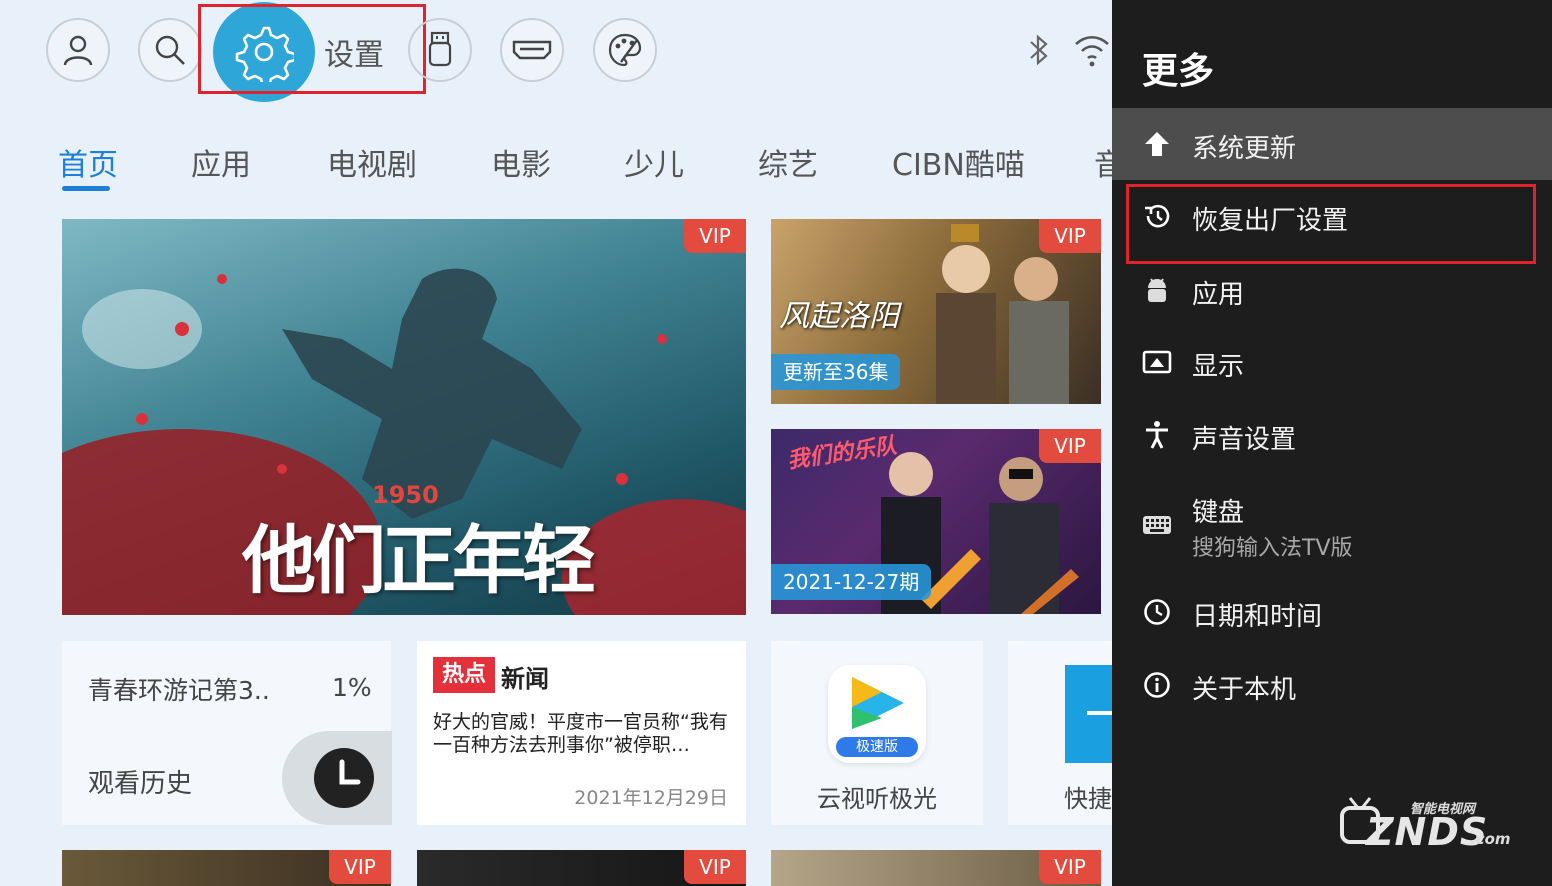 The height and width of the screenshot is (886, 1552). Describe the element at coordinates (521, 162) in the screenshot. I see `tab-movies: 电影` at that location.